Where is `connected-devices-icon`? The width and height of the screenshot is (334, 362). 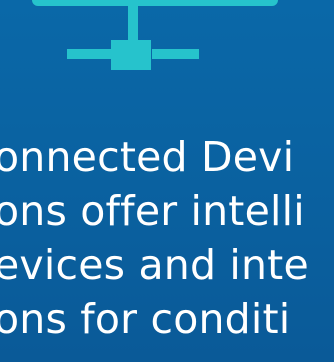 connected-devices-icon is located at coordinates (155, 36).